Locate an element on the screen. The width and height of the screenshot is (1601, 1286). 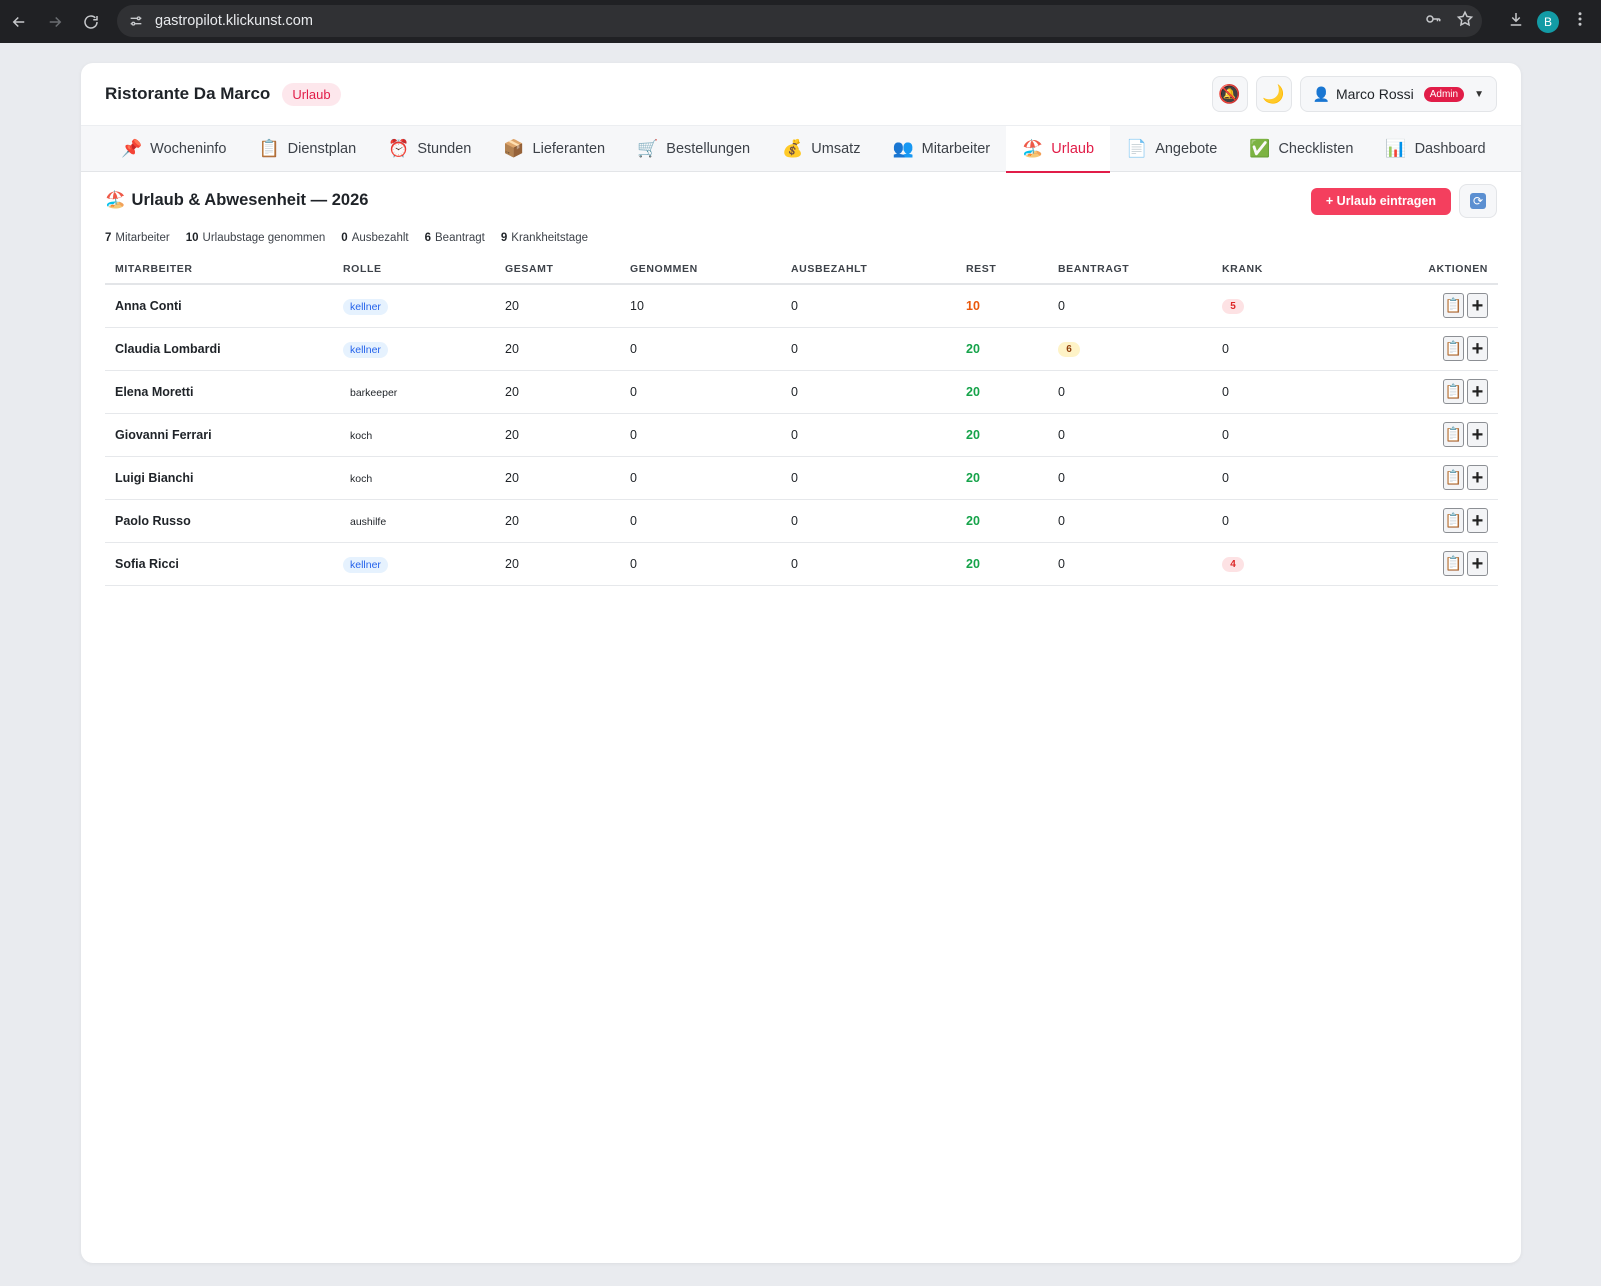
column-header-gesamt: GESAMT is located at coordinates (557, 269).